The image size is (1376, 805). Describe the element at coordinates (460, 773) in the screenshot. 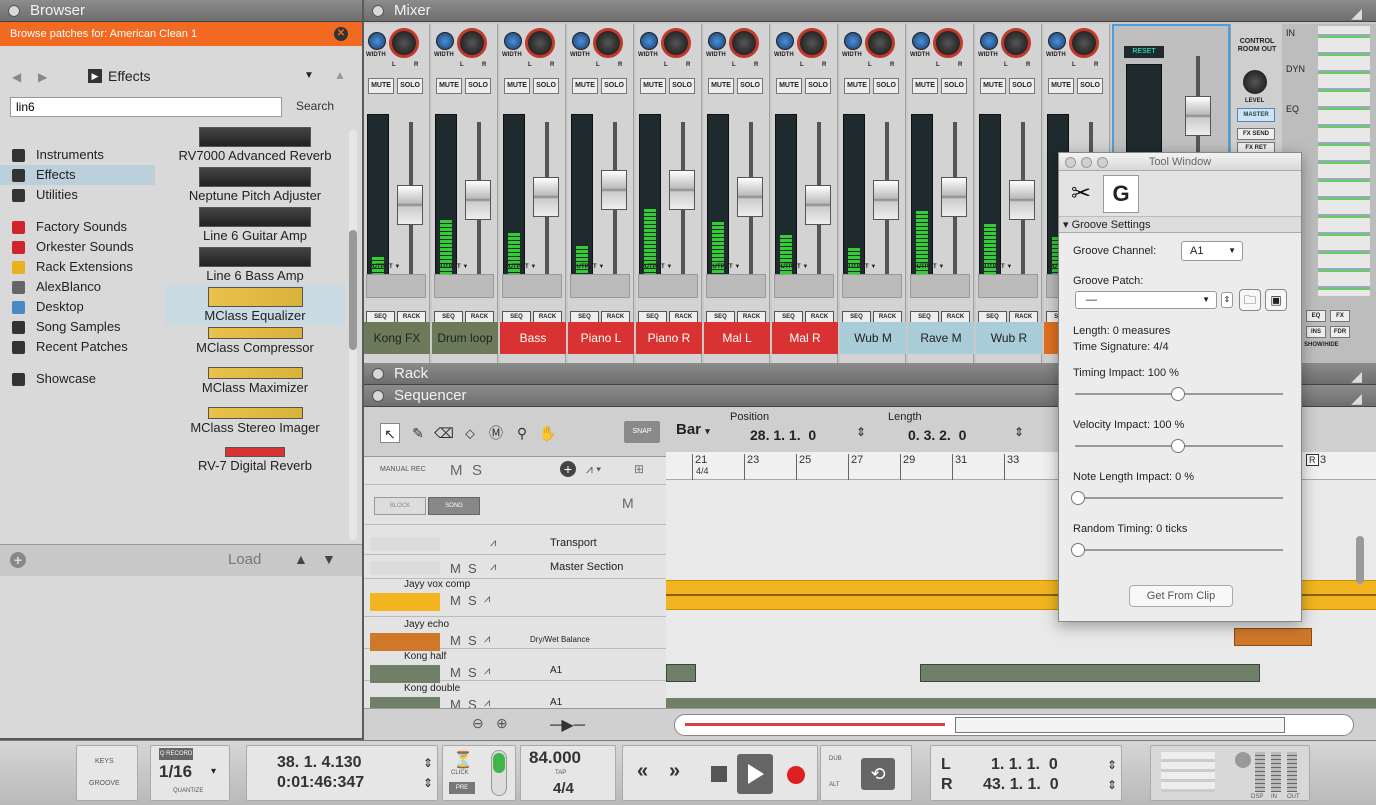

I see `click-button: CLICK` at that location.